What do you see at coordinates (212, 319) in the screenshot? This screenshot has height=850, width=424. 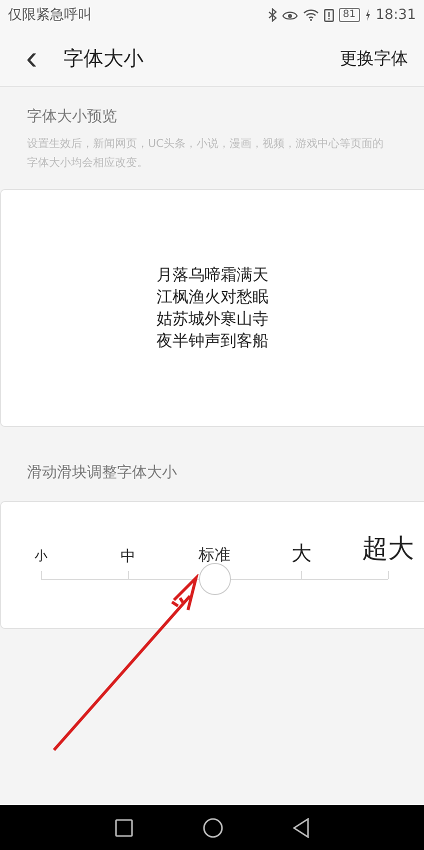 I see `poem-line: 姑苏城外寒山寺` at bounding box center [212, 319].